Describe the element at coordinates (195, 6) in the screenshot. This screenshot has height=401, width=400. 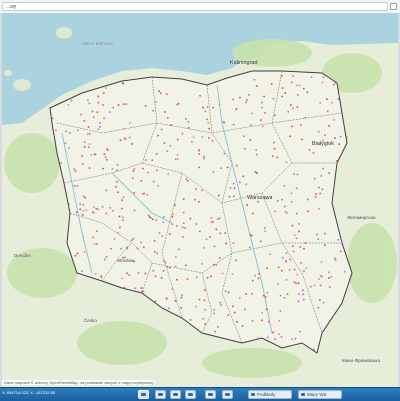
I see `search-input: ...wy` at that location.